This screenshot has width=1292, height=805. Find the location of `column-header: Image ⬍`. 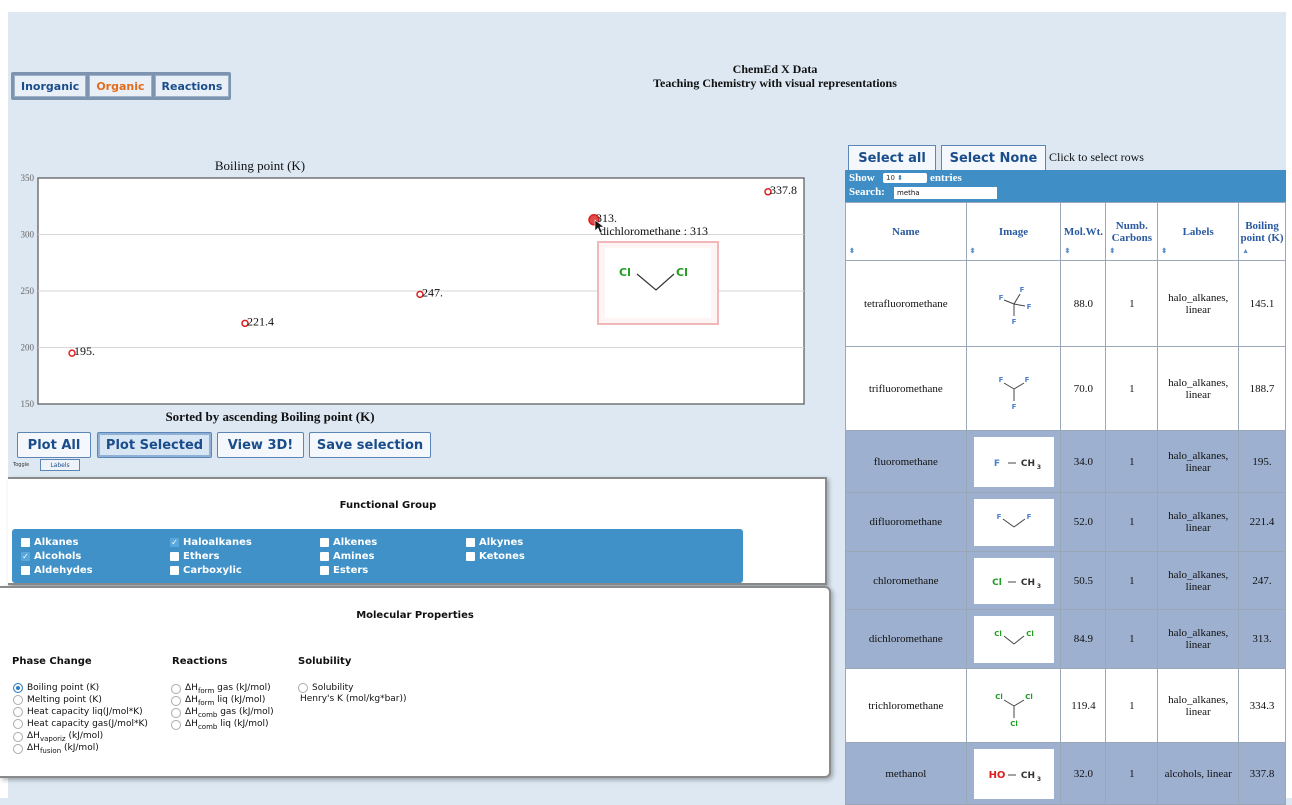

column-header: Image ⬍ is located at coordinates (1013, 231).